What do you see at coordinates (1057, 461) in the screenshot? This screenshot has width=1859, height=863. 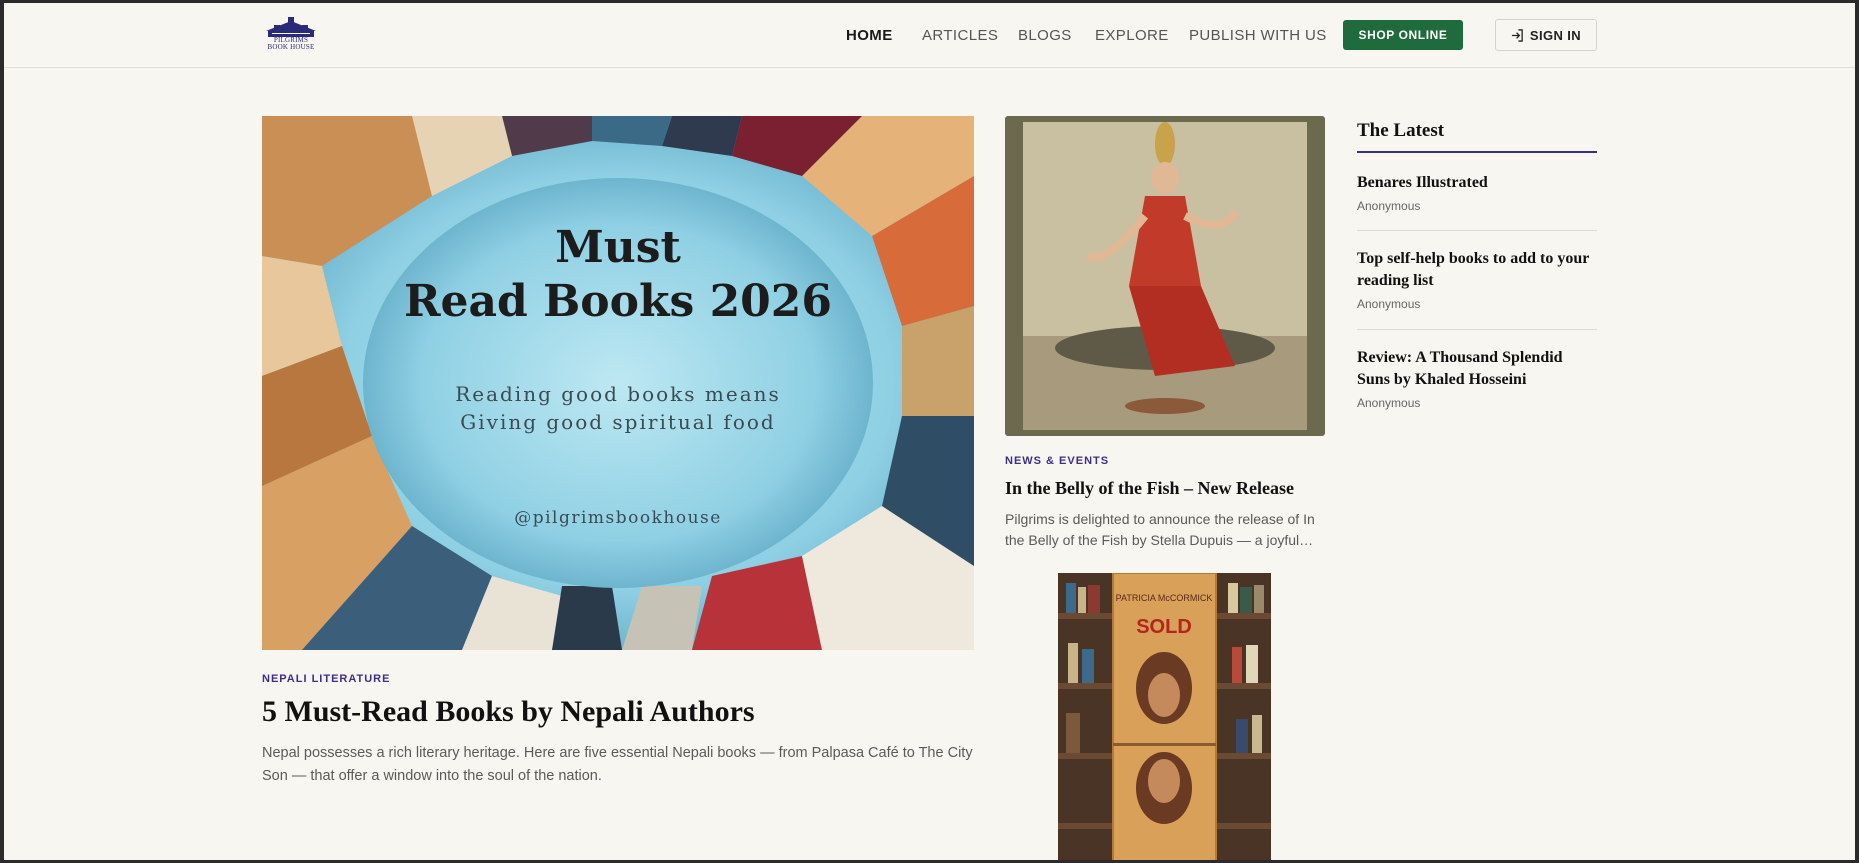 I see `middle-category: NEWS & EVENTS` at bounding box center [1057, 461].